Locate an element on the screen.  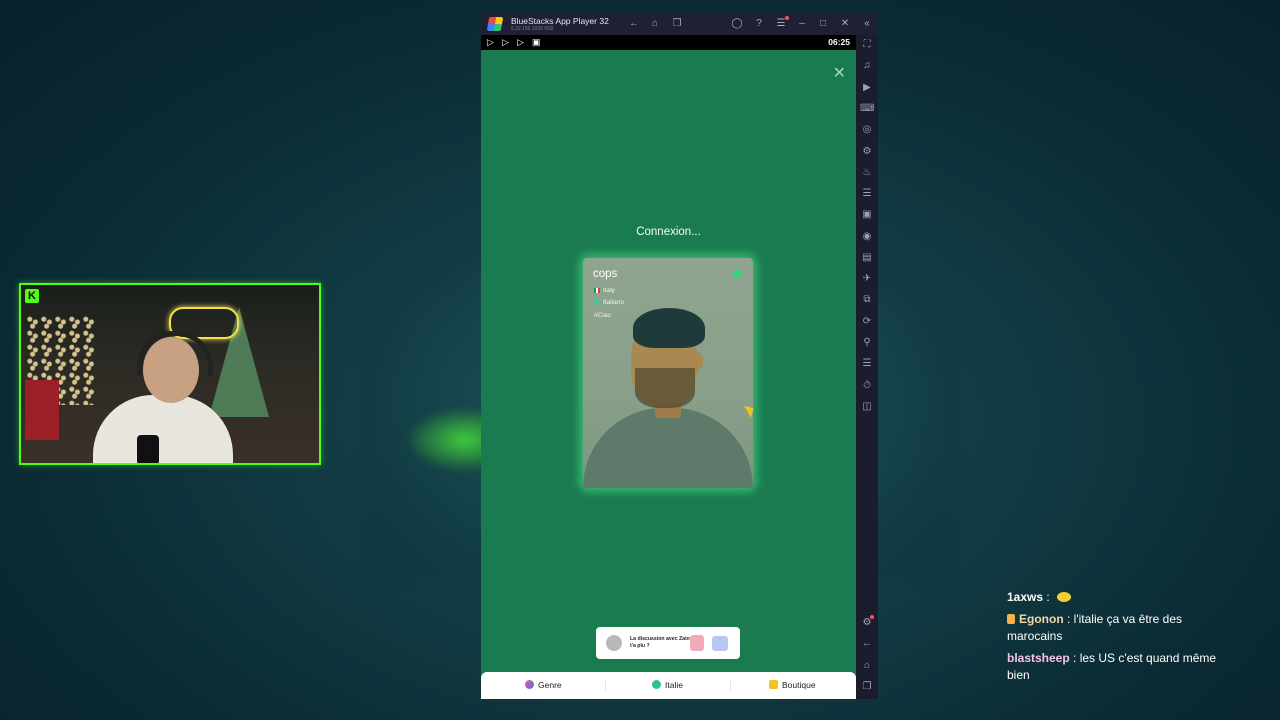
sub-badge-icon is located at coordinates (1011, 619).